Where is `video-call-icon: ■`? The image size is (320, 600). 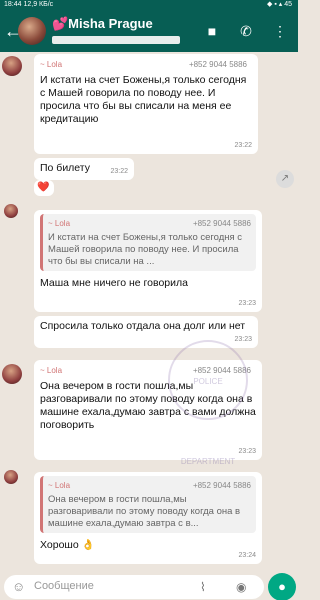
video-call-icon: ■ is located at coordinates (212, 31).